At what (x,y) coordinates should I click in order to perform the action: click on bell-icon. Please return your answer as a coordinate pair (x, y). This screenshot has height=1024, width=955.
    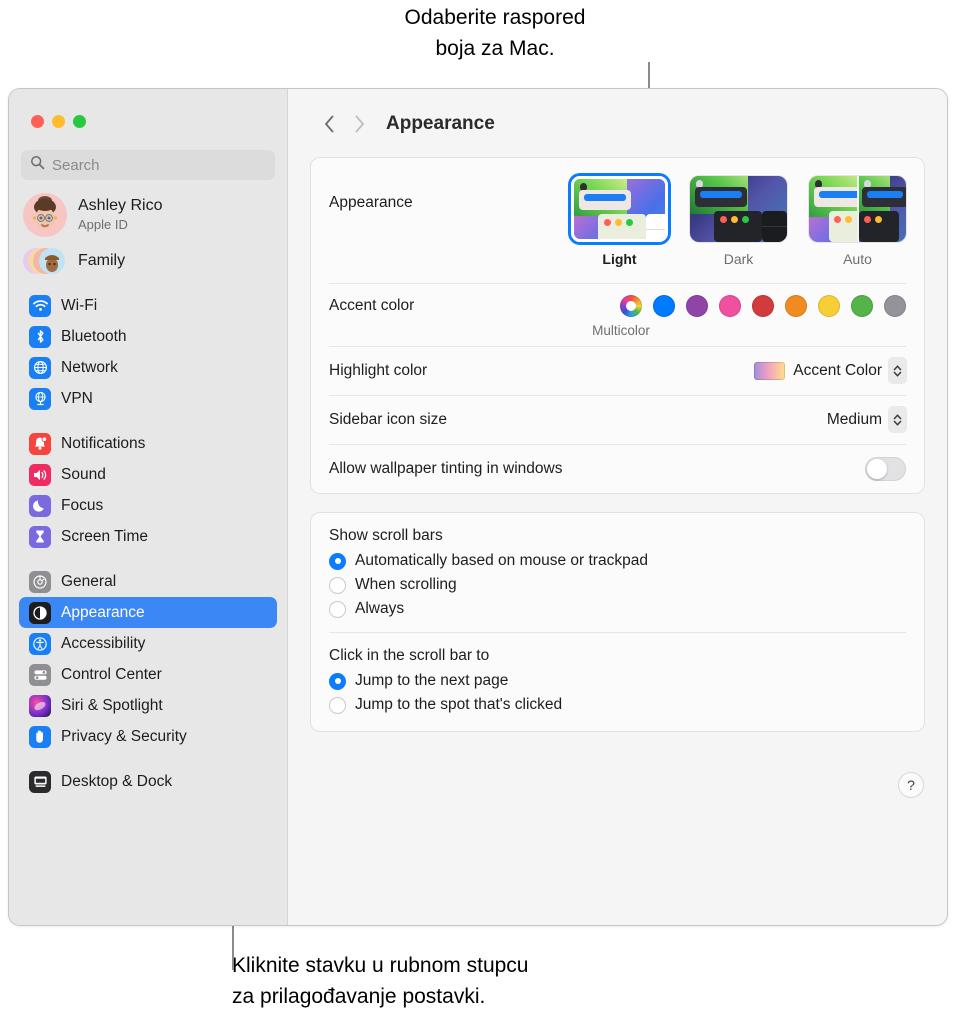
    Looking at the image, I should click on (40, 443).